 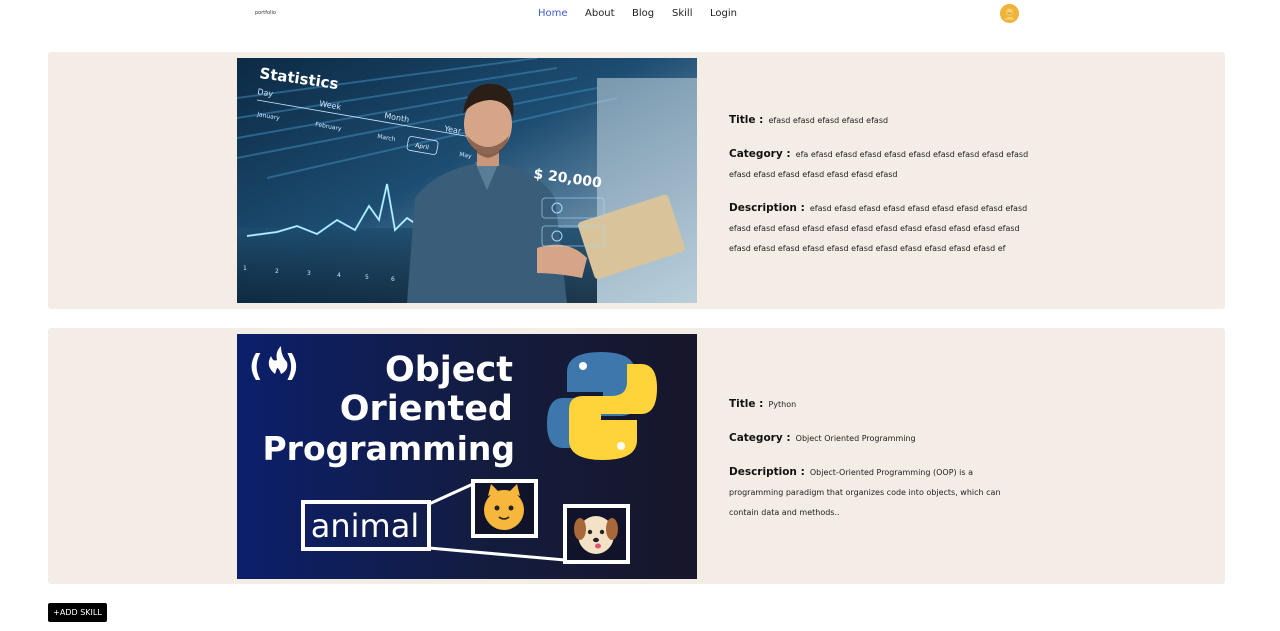 I want to click on skill-image: ( ) Object Oriented Programming animal, so click(x=467, y=456).